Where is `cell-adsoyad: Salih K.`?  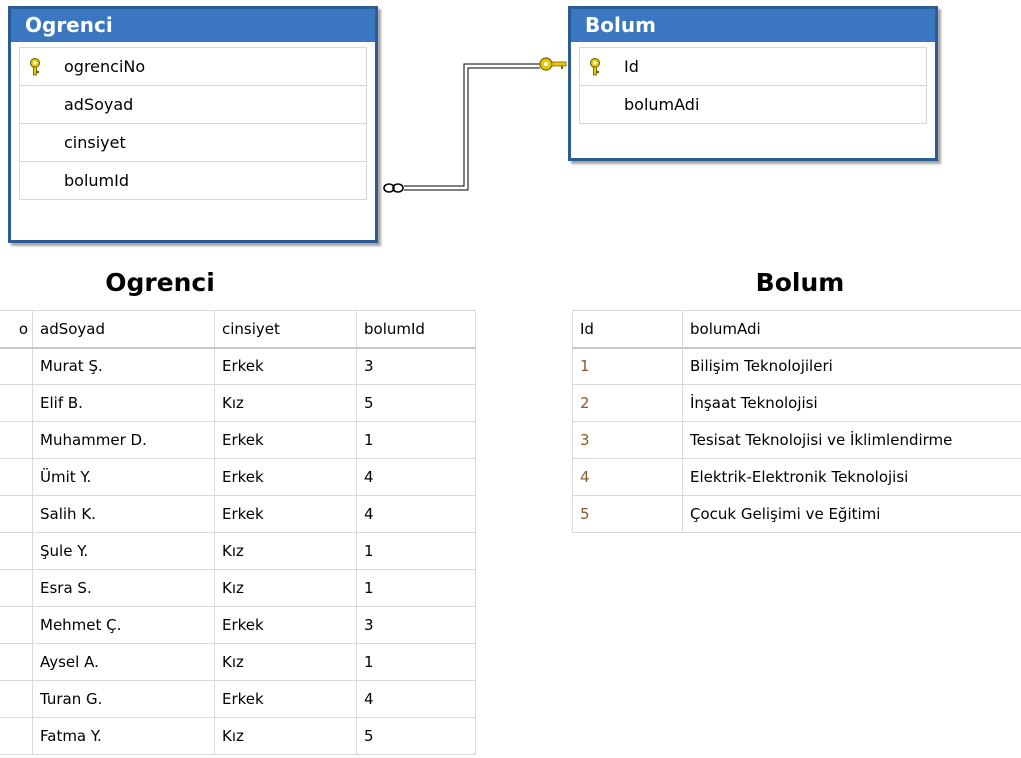 cell-adsoyad: Salih K. is located at coordinates (123, 514).